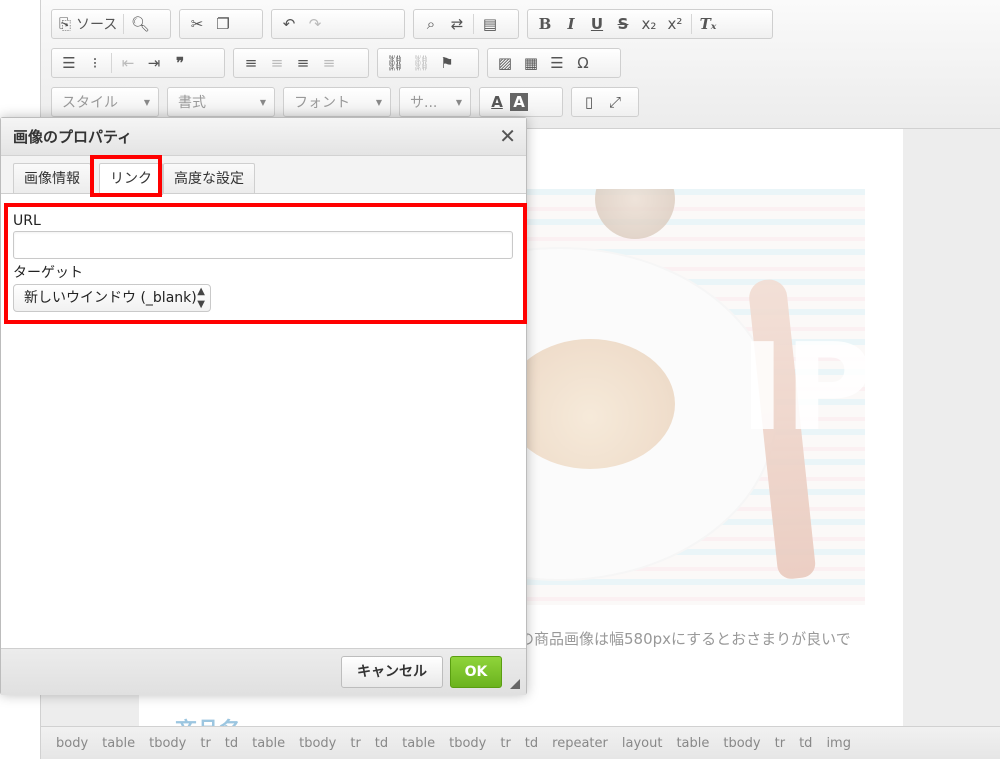  What do you see at coordinates (447, 63) in the screenshot?
I see `anchor-flag-icon: ⚑` at bounding box center [447, 63].